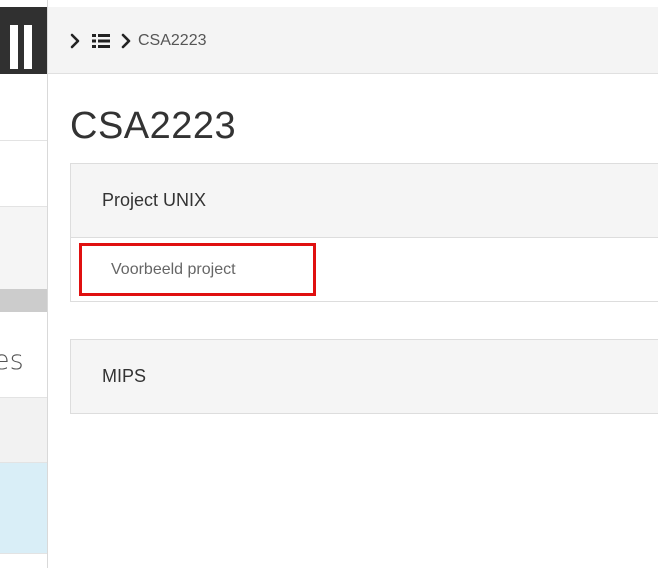  I want to click on panel-heading: MIPS, so click(364, 376).